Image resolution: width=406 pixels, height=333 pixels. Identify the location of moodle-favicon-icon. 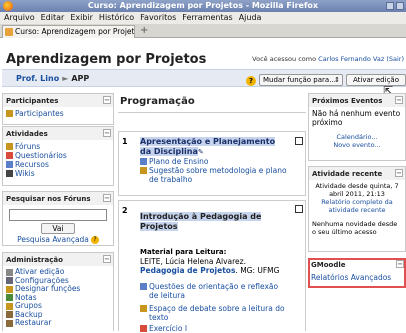
(9, 32).